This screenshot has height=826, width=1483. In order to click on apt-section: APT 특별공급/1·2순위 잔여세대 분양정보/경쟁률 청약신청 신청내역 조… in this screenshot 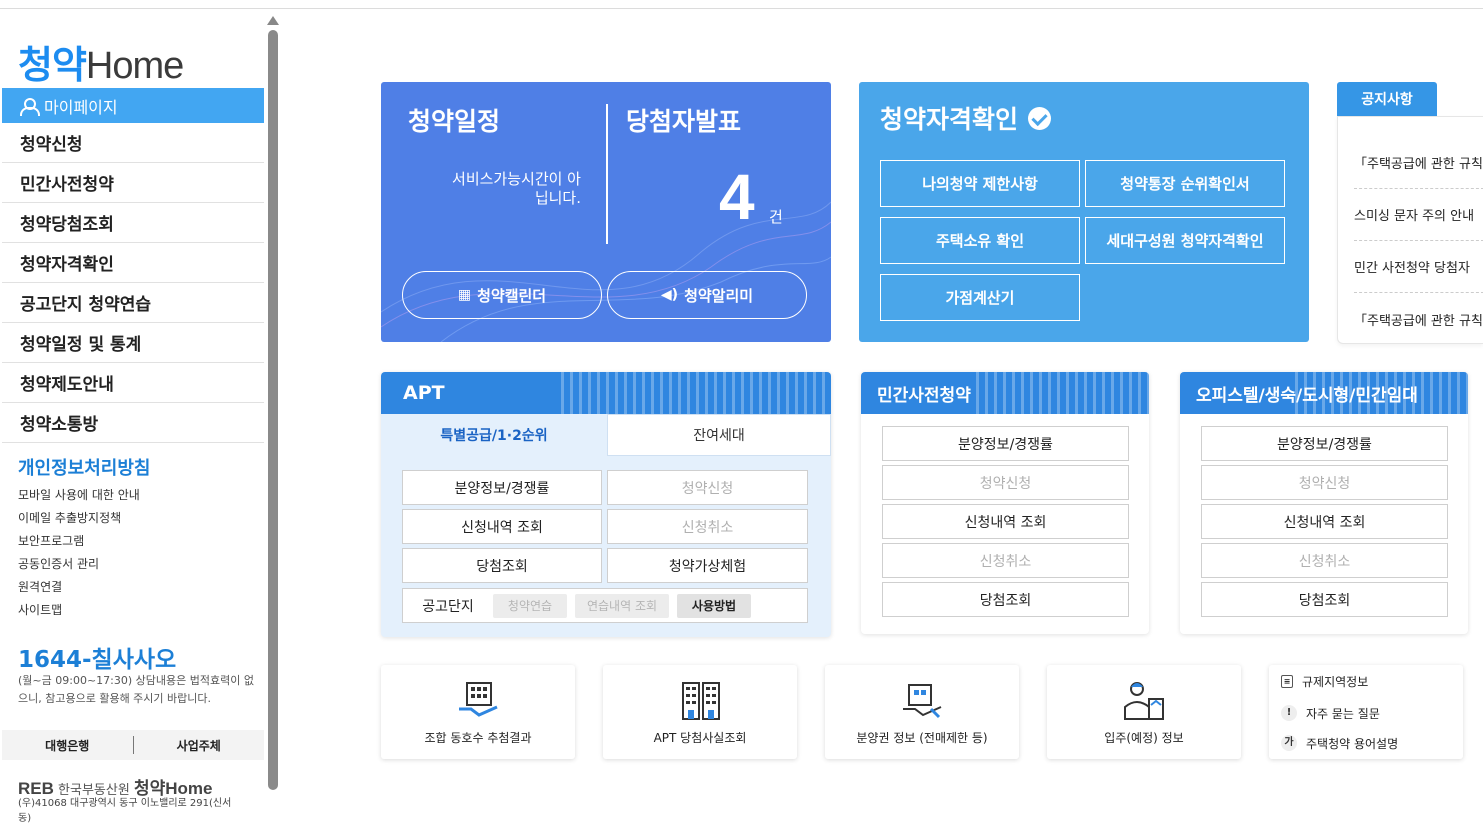, I will do `click(606, 504)`.